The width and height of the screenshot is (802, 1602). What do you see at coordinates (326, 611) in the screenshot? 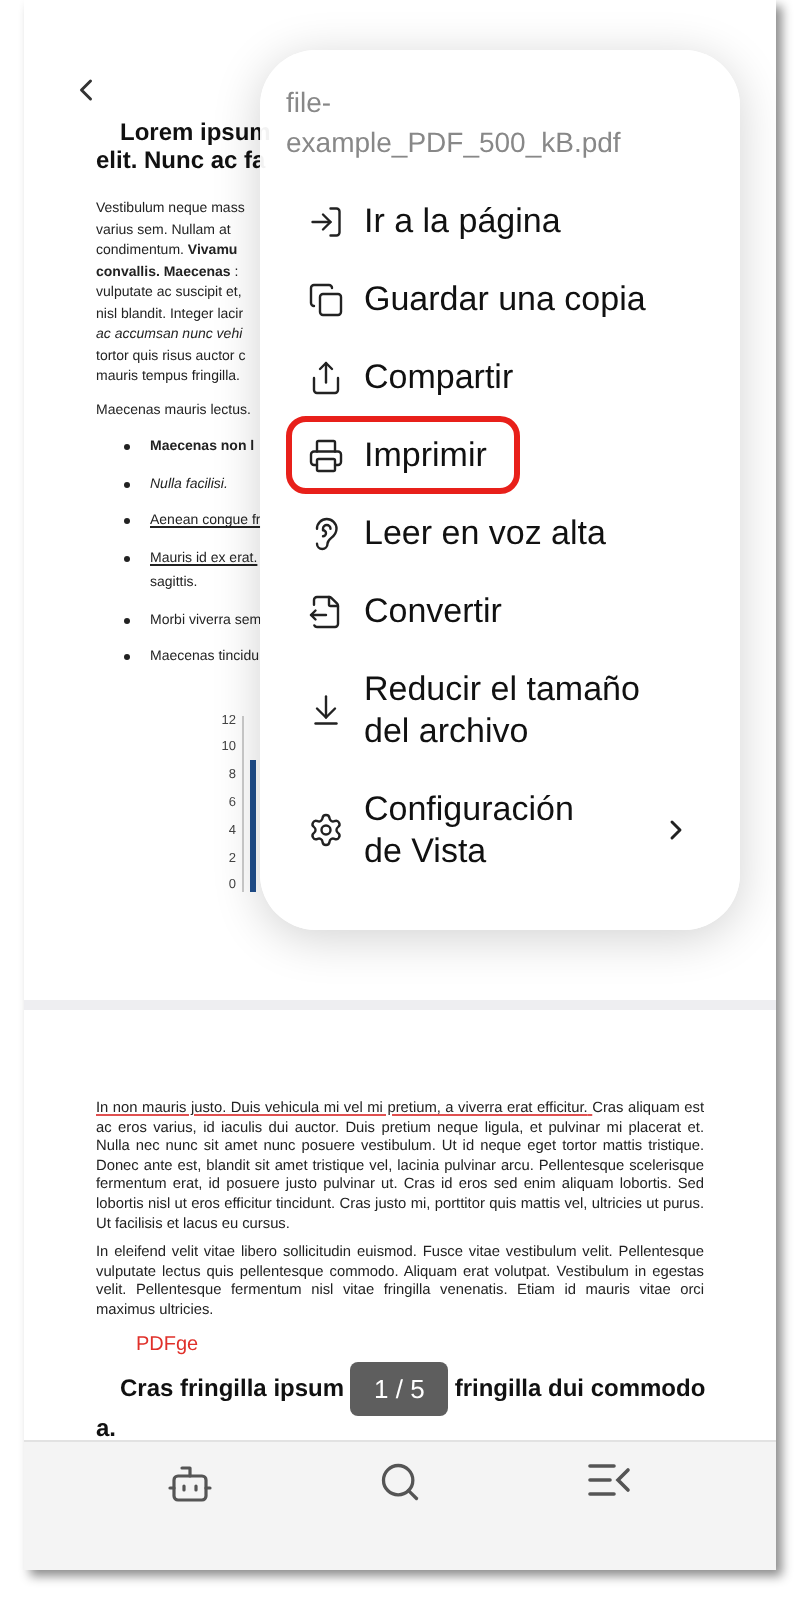
I see `file-arrow-icon` at bounding box center [326, 611].